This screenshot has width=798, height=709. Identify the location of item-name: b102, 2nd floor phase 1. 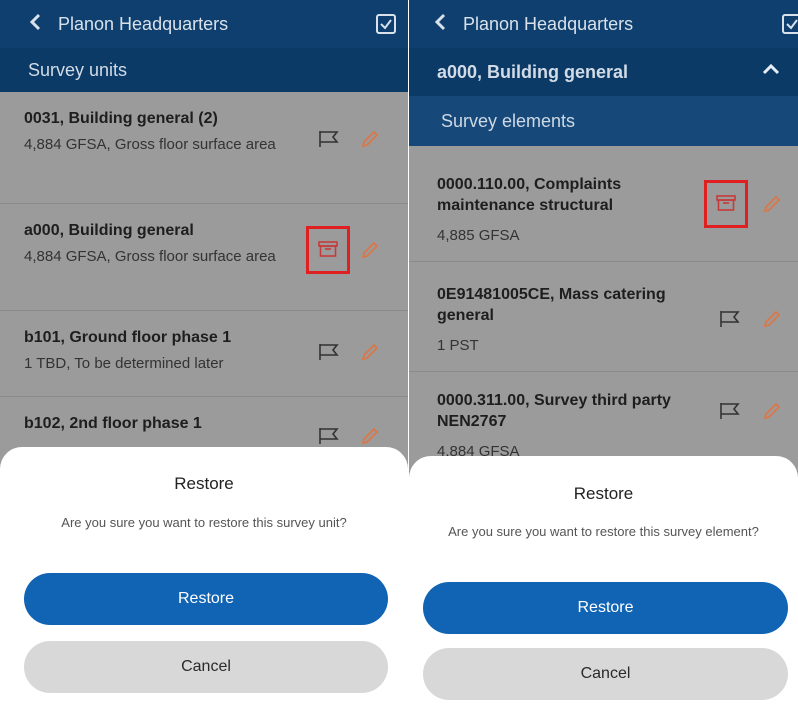
(113, 423).